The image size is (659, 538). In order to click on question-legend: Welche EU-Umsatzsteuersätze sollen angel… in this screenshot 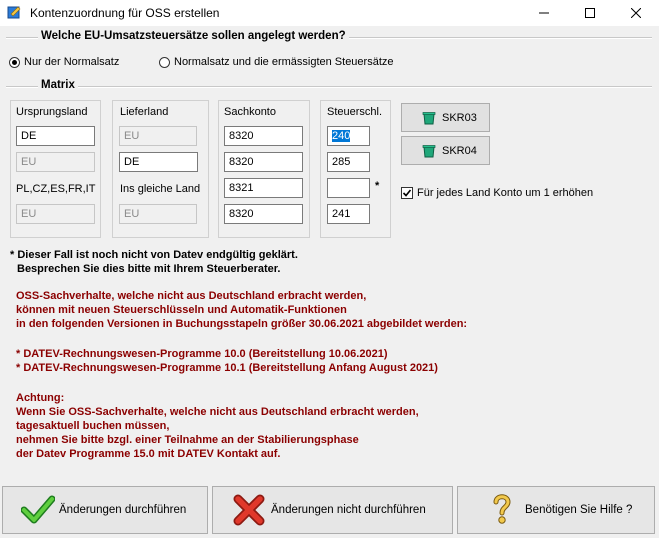, I will do `click(193, 36)`.